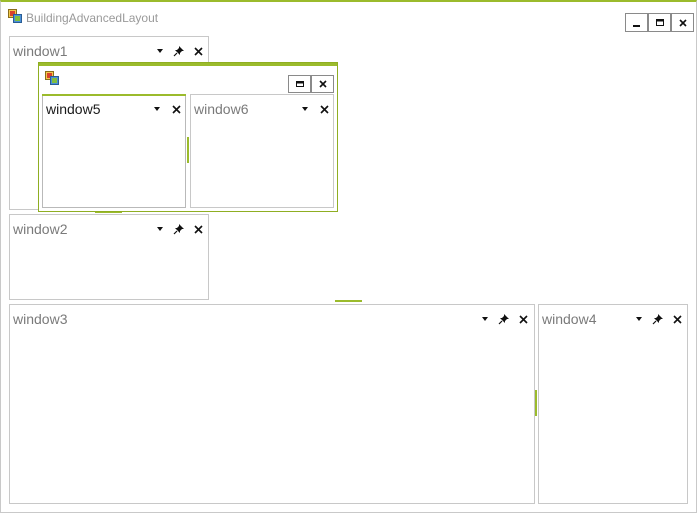 This screenshot has height=513, width=697. I want to click on pane-title: window4, so click(569, 319).